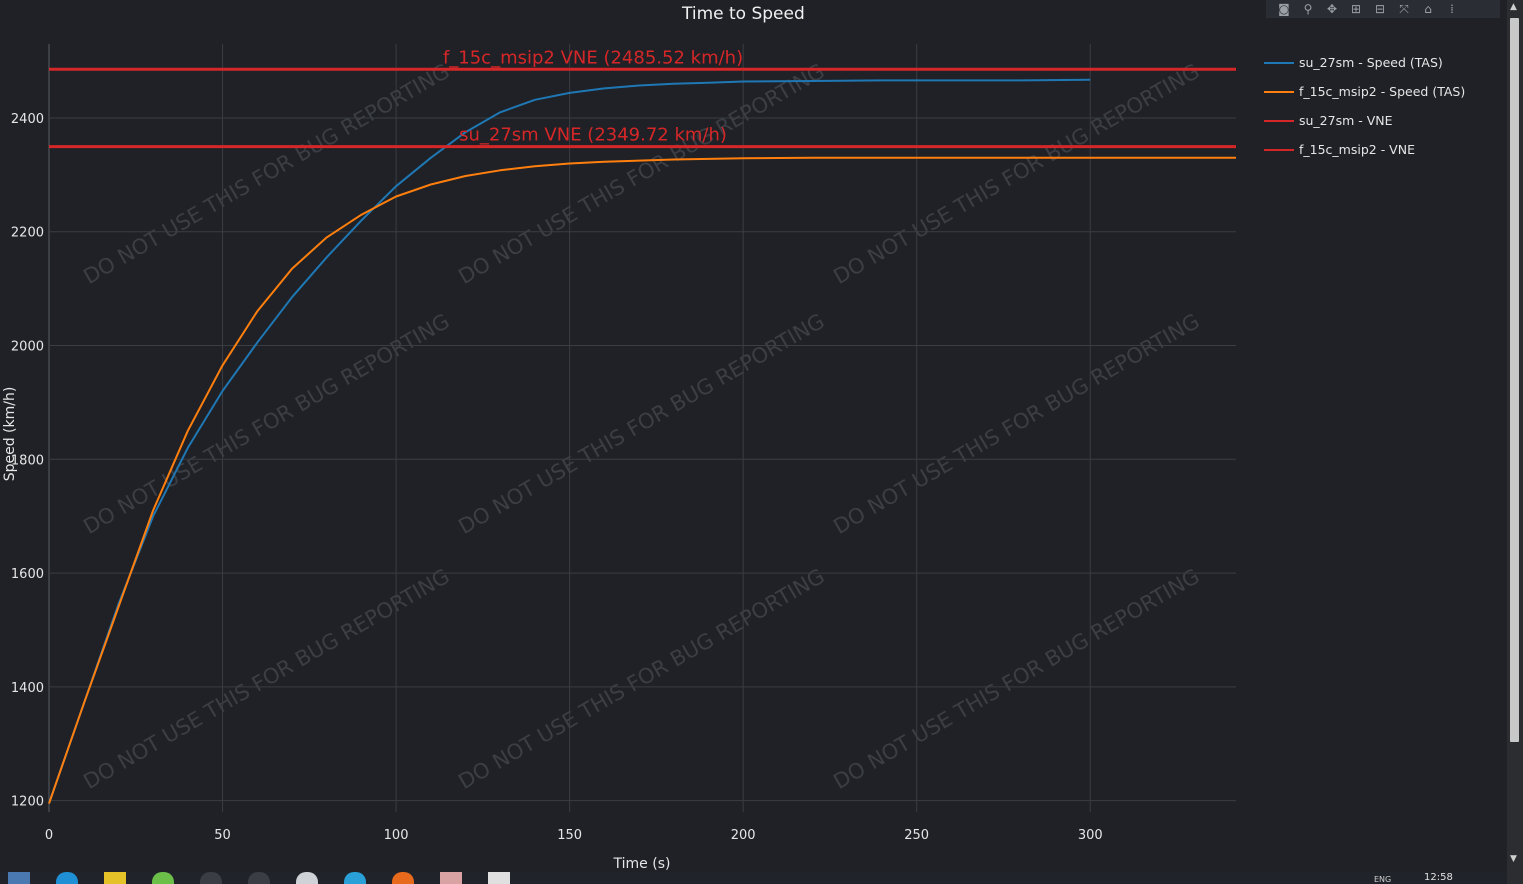 Image resolution: width=1523 pixels, height=884 pixels. Describe the element at coordinates (27, 347) in the screenshot. I see `y-tick-label: 2000` at that location.